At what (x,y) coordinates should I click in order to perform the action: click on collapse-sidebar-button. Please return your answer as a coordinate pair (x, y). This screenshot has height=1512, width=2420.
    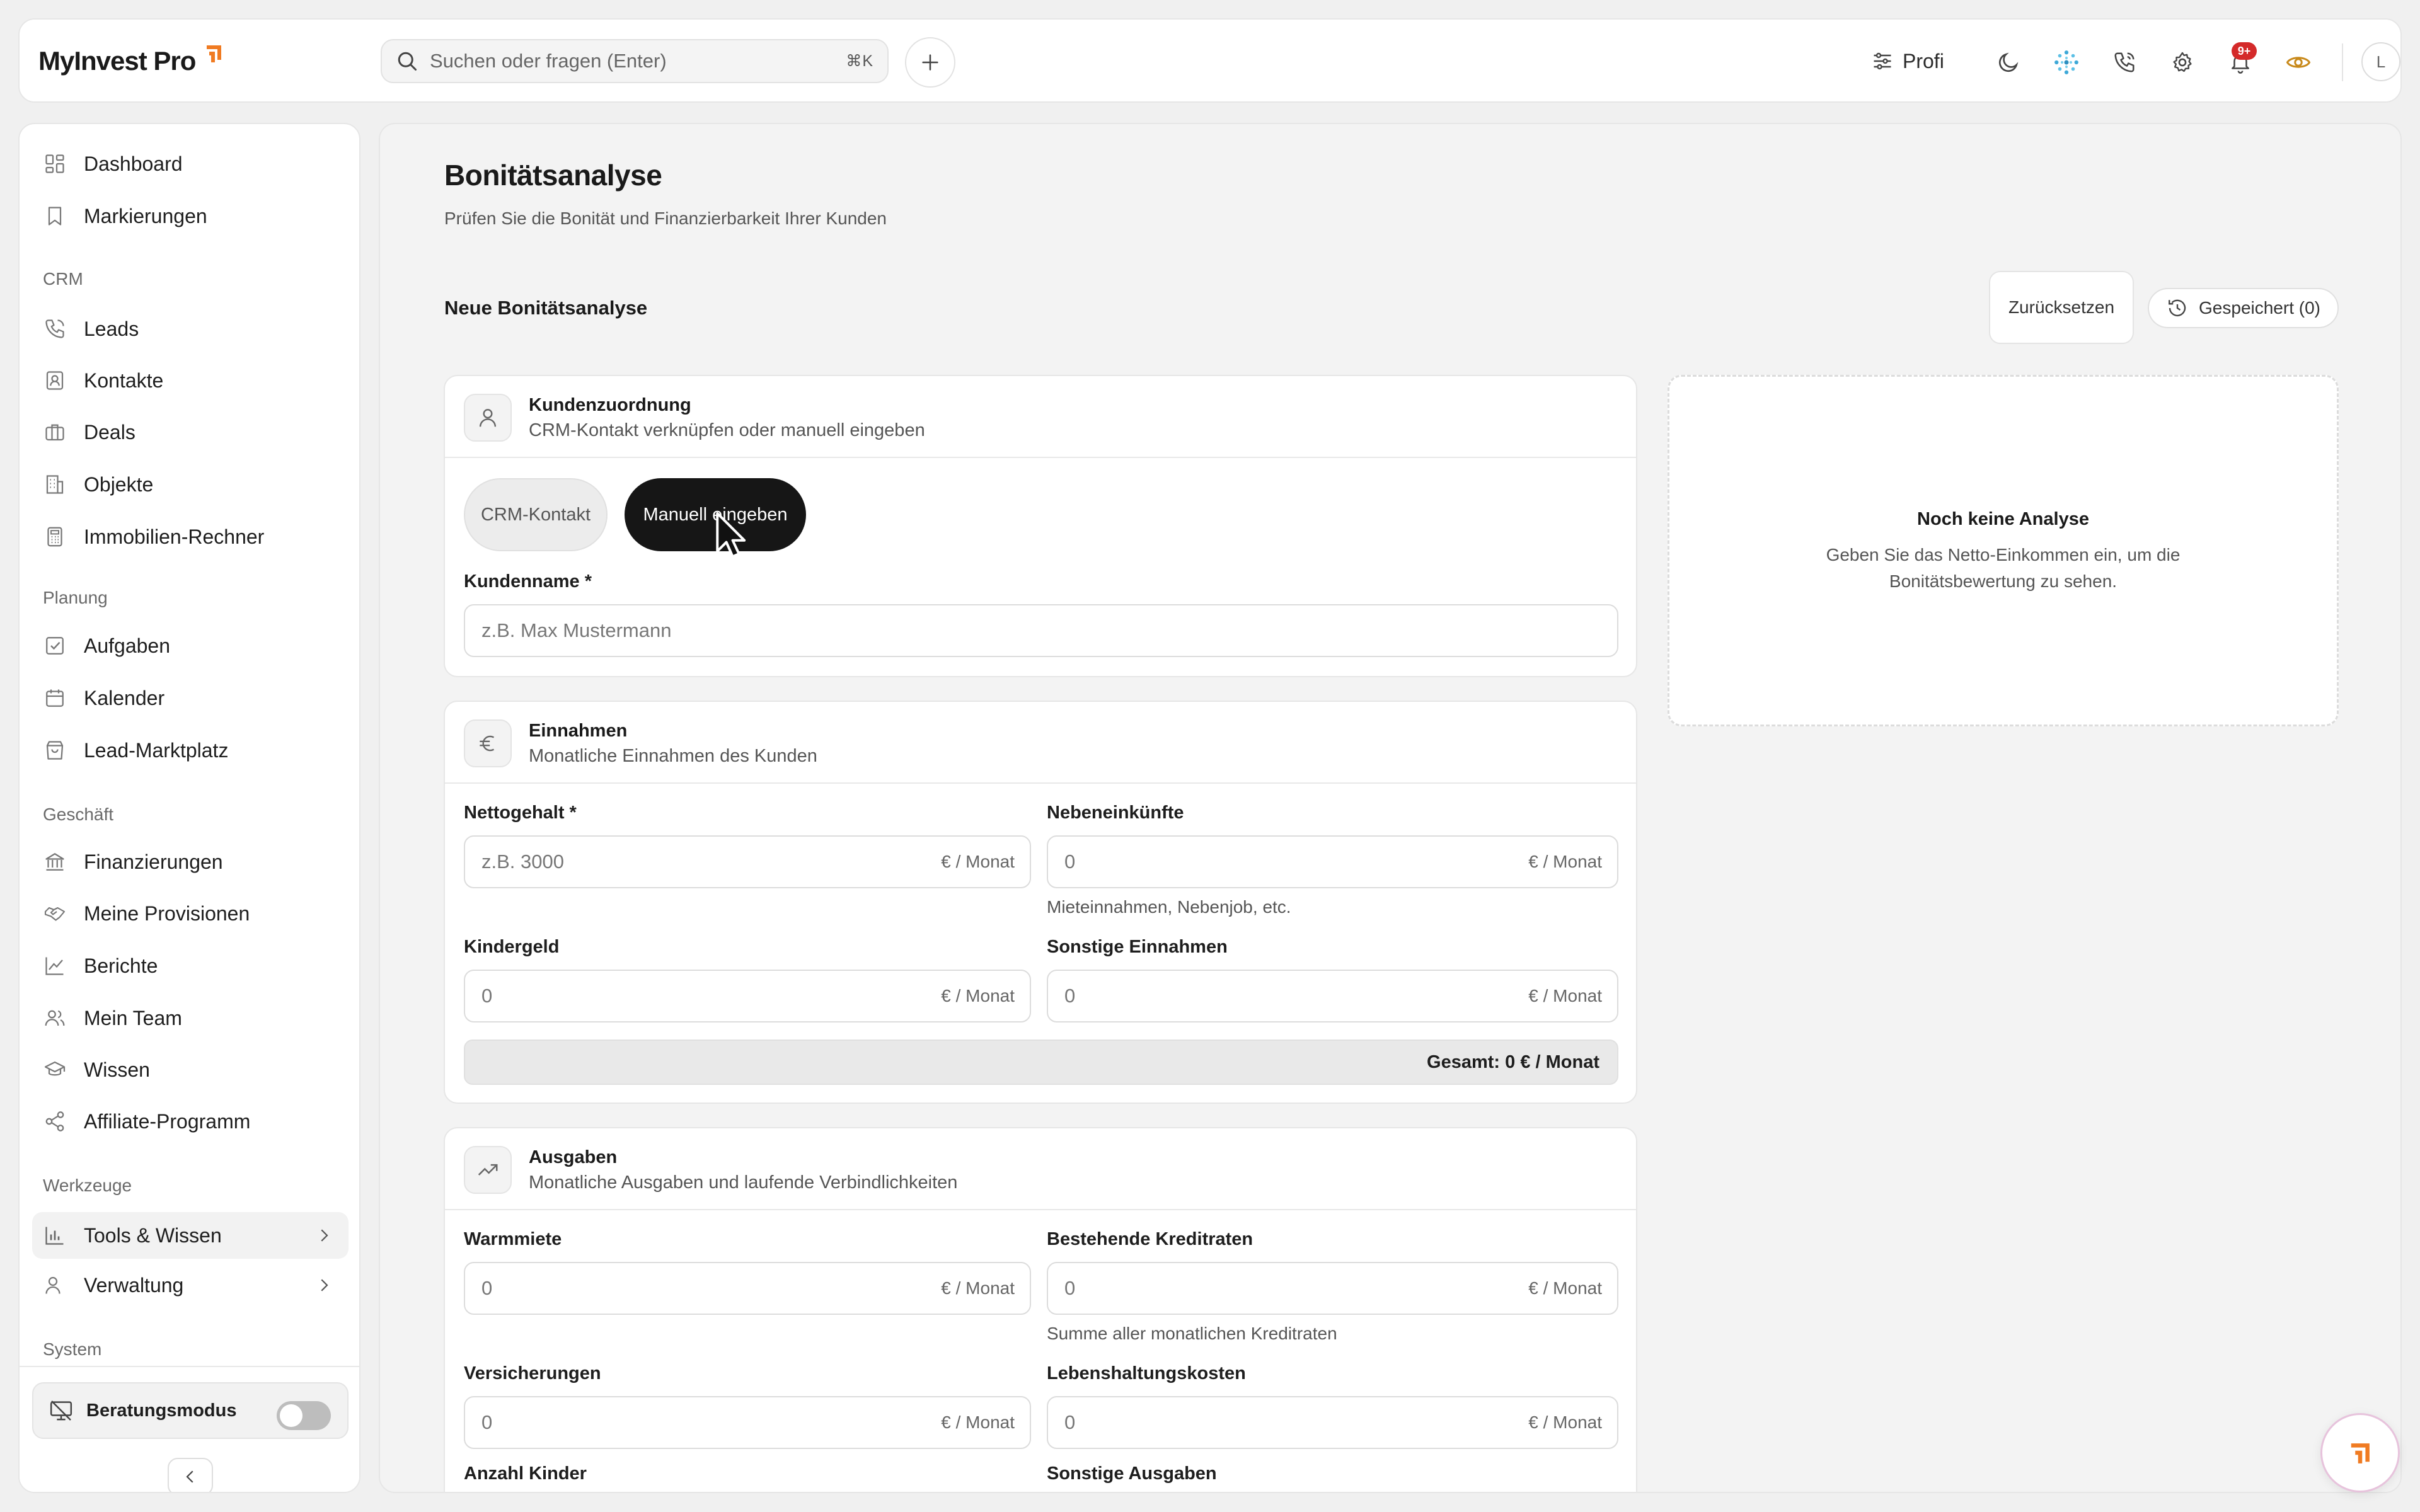
    Looking at the image, I should click on (191, 1475).